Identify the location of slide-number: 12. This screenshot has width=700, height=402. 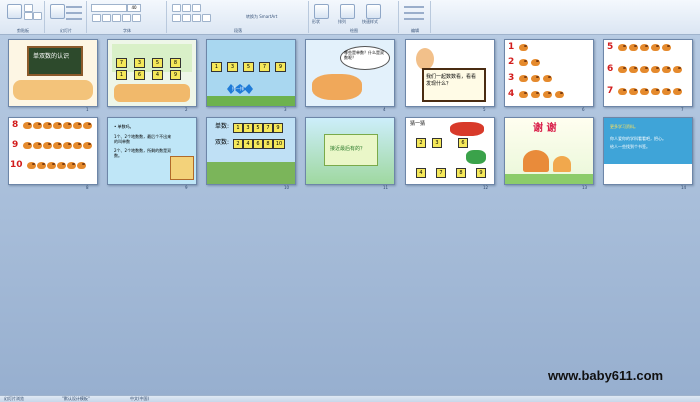
(486, 187).